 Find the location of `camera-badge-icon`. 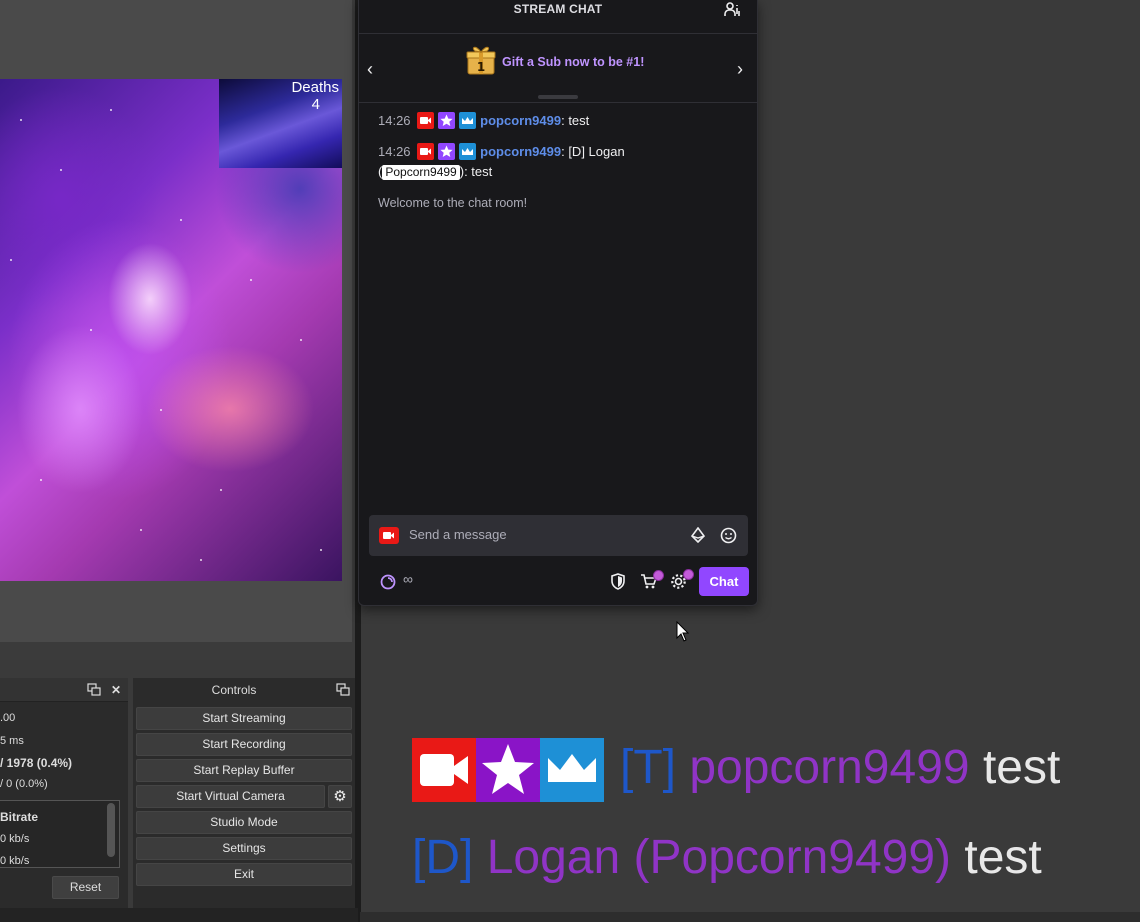

camera-badge-icon is located at coordinates (389, 535).